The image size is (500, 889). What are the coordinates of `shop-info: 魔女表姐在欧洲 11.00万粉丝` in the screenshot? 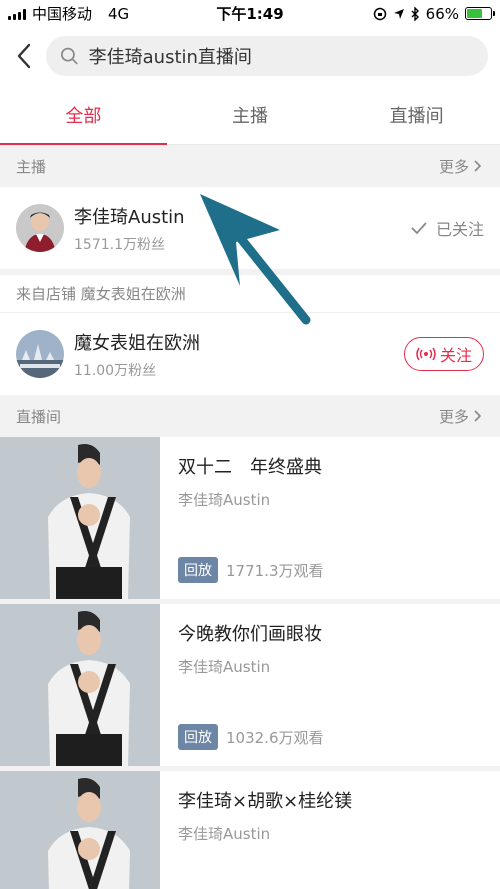 It's located at (239, 354).